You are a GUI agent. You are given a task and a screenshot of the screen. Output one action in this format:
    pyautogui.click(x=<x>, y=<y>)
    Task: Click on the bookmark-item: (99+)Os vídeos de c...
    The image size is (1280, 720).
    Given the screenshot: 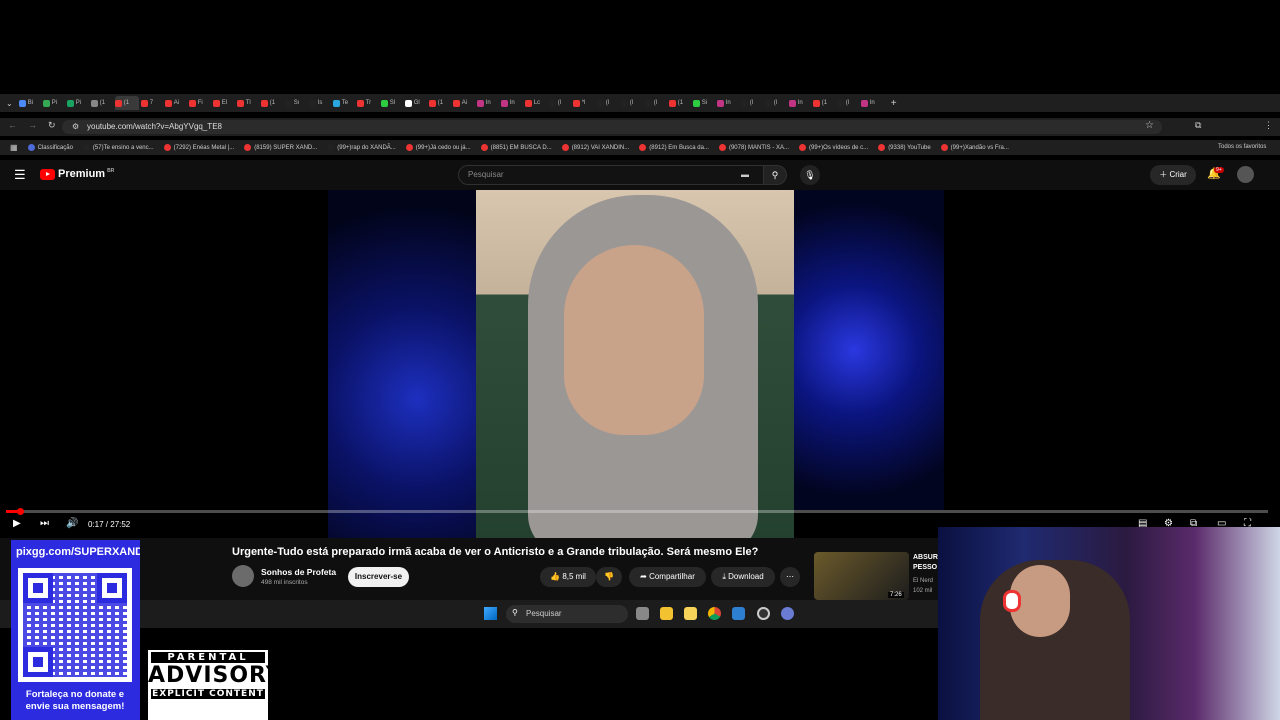 What is the action you would take?
    pyautogui.click(x=833, y=147)
    